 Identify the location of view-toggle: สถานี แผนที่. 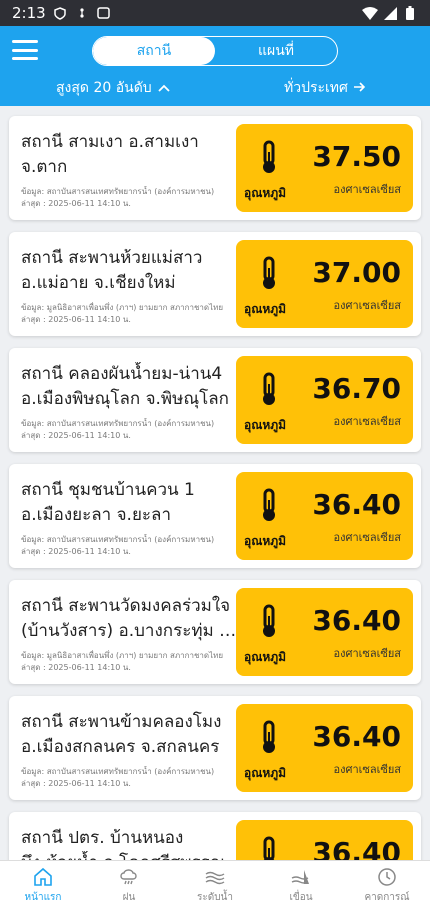
(215, 51).